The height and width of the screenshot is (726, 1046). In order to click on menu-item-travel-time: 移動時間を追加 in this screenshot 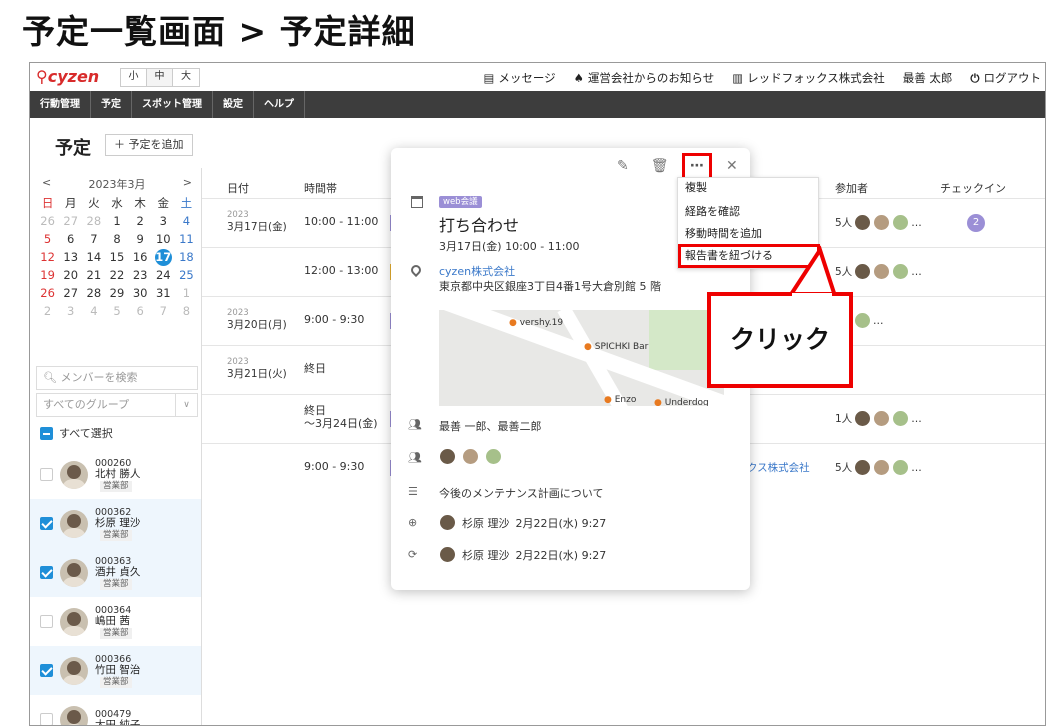, I will do `click(723, 233)`.